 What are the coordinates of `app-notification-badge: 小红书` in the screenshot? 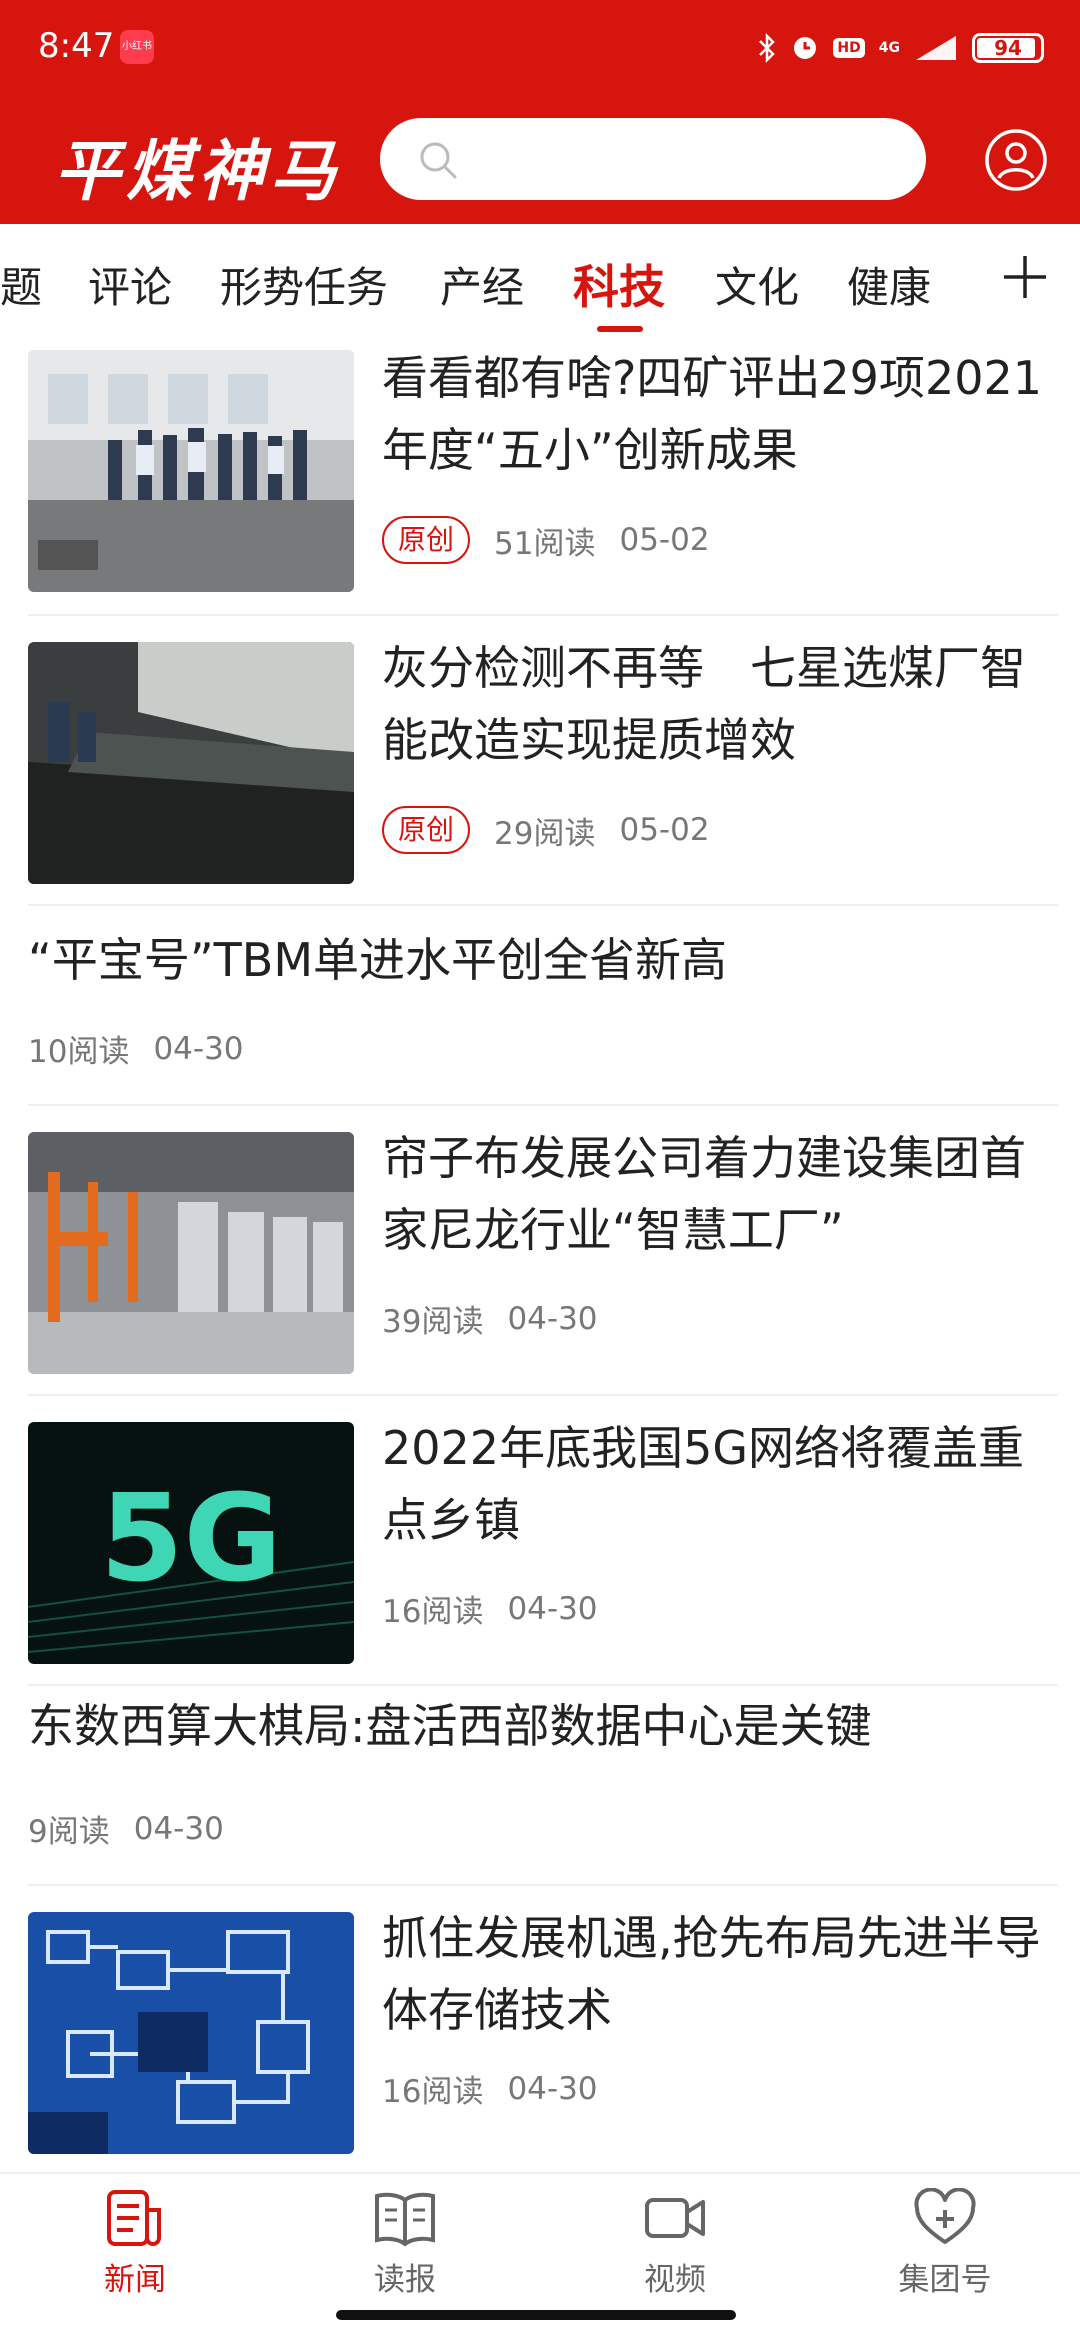 It's located at (137, 47).